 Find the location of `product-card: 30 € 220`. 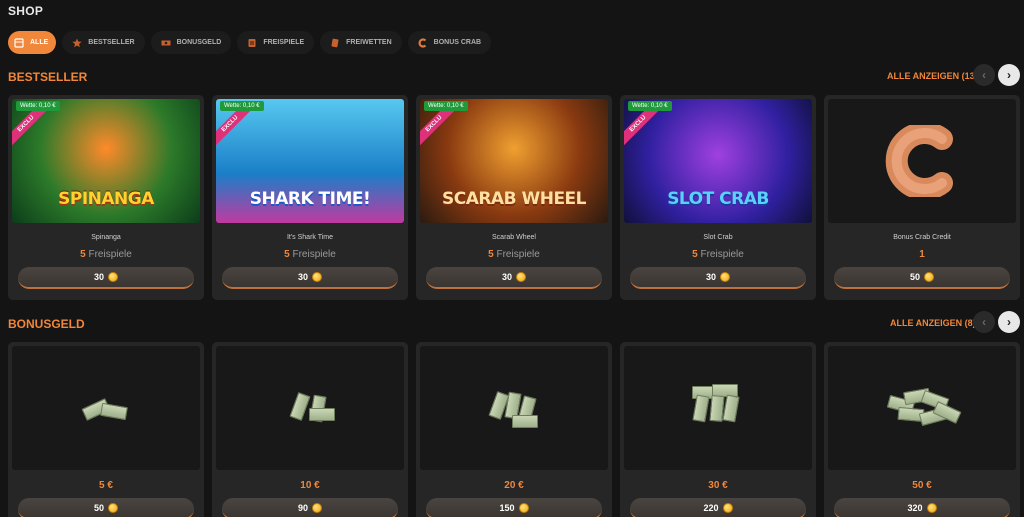

product-card: 30 € 220 is located at coordinates (718, 429).